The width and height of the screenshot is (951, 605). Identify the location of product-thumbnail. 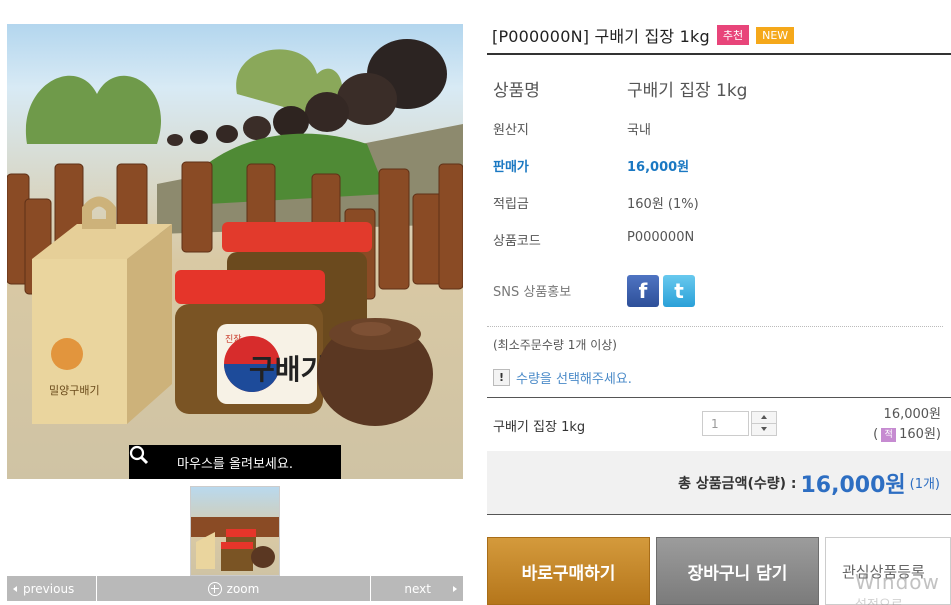
(235, 531).